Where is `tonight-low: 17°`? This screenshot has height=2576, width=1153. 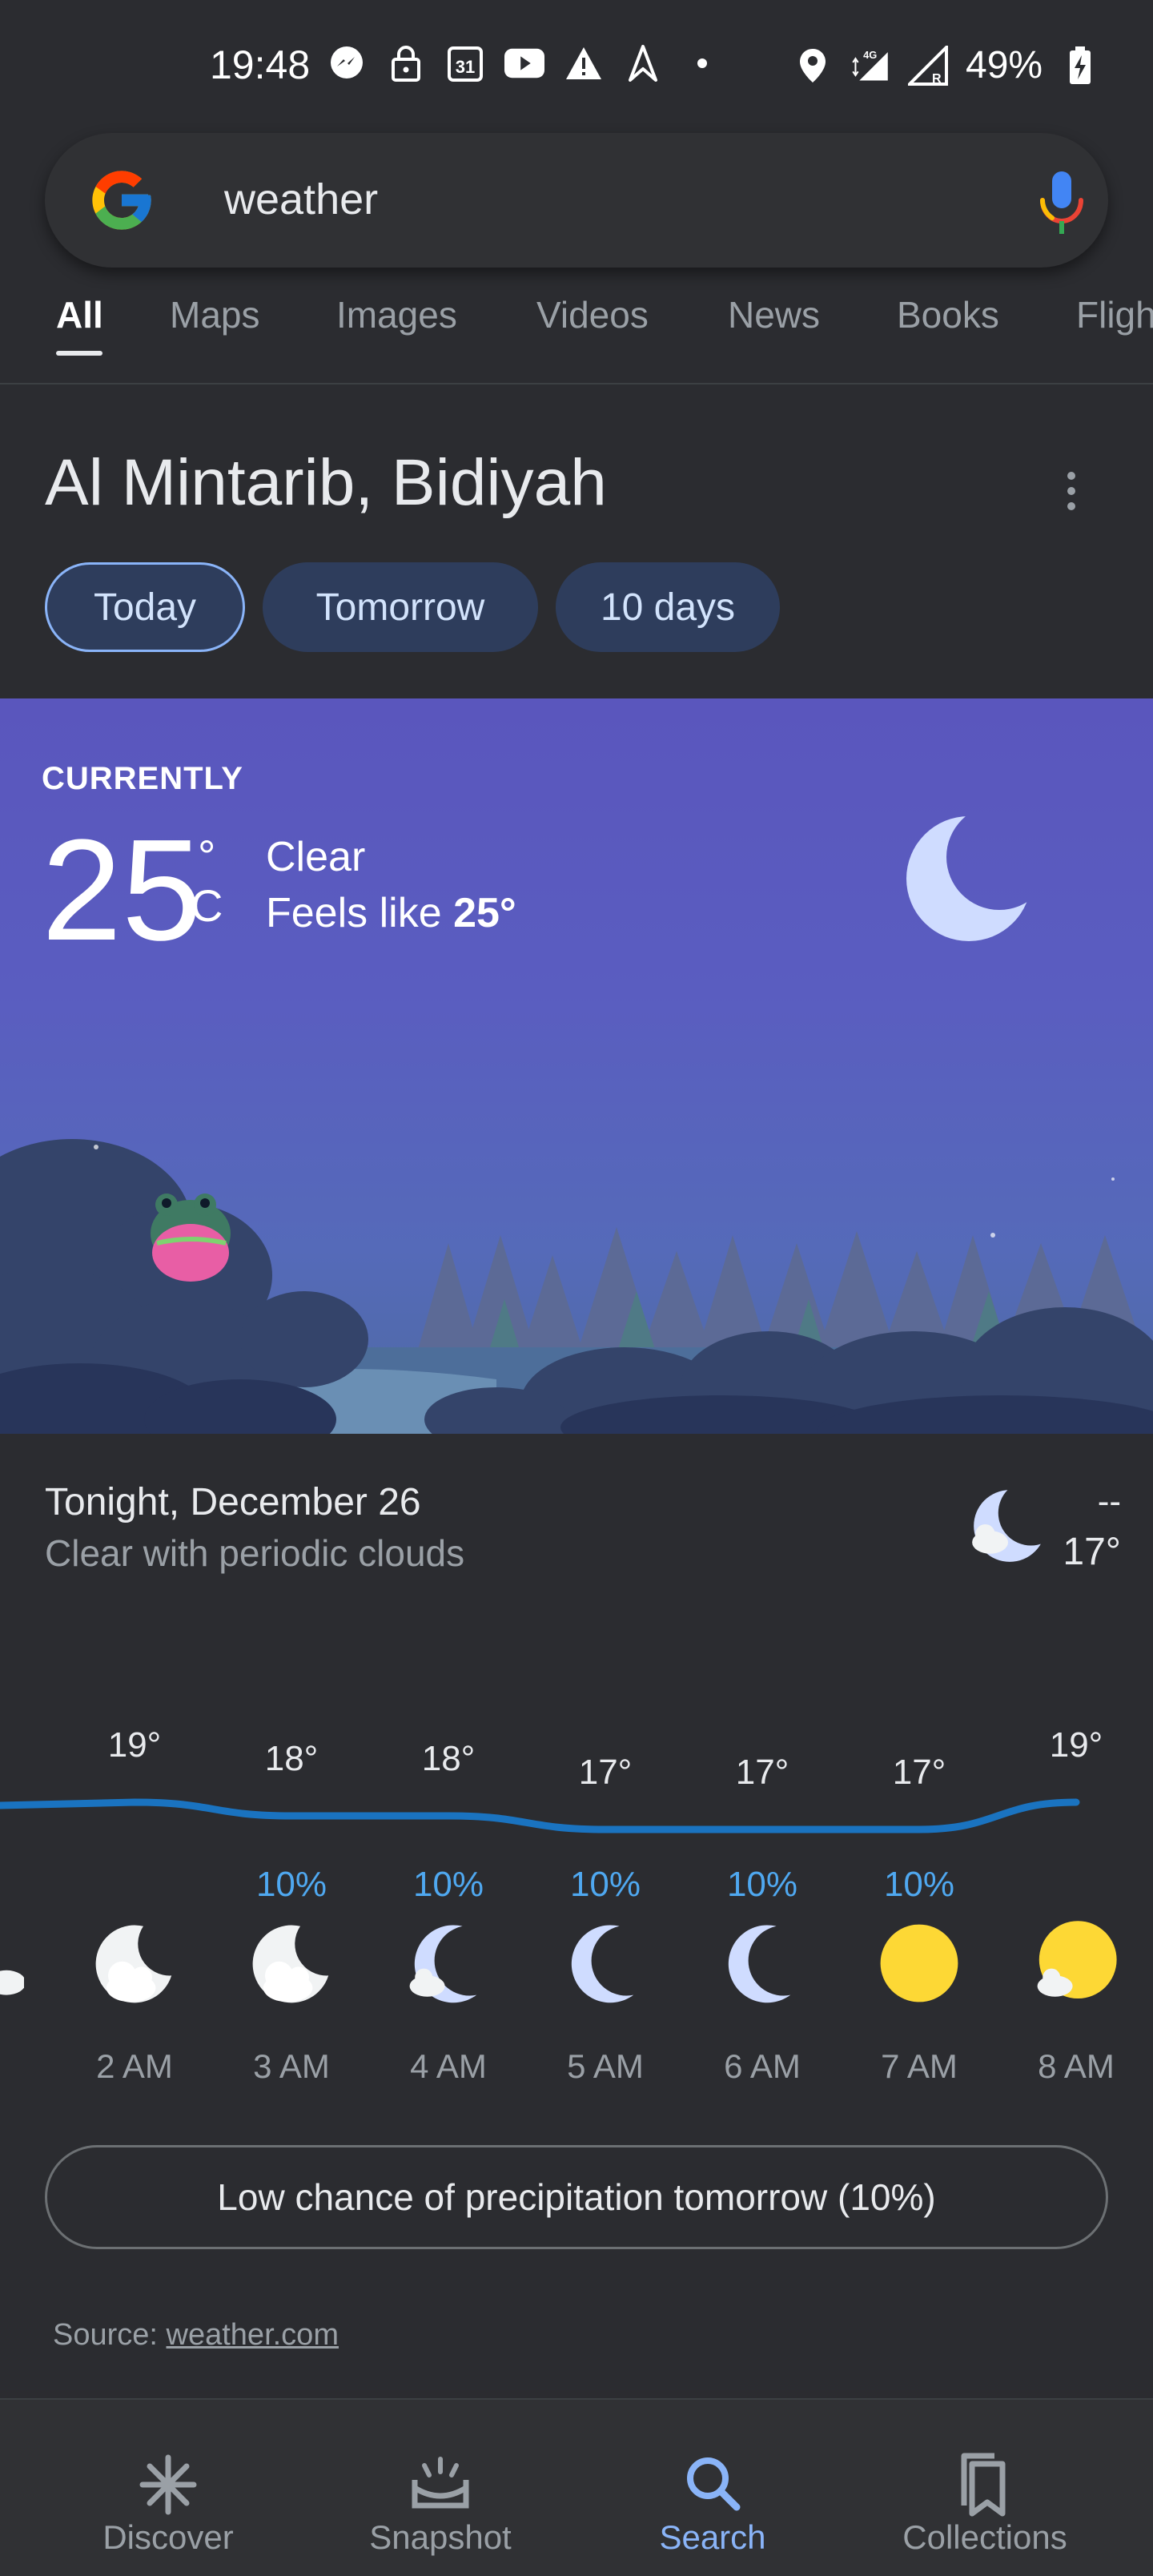
tonight-low: 17° is located at coordinates (1092, 1552).